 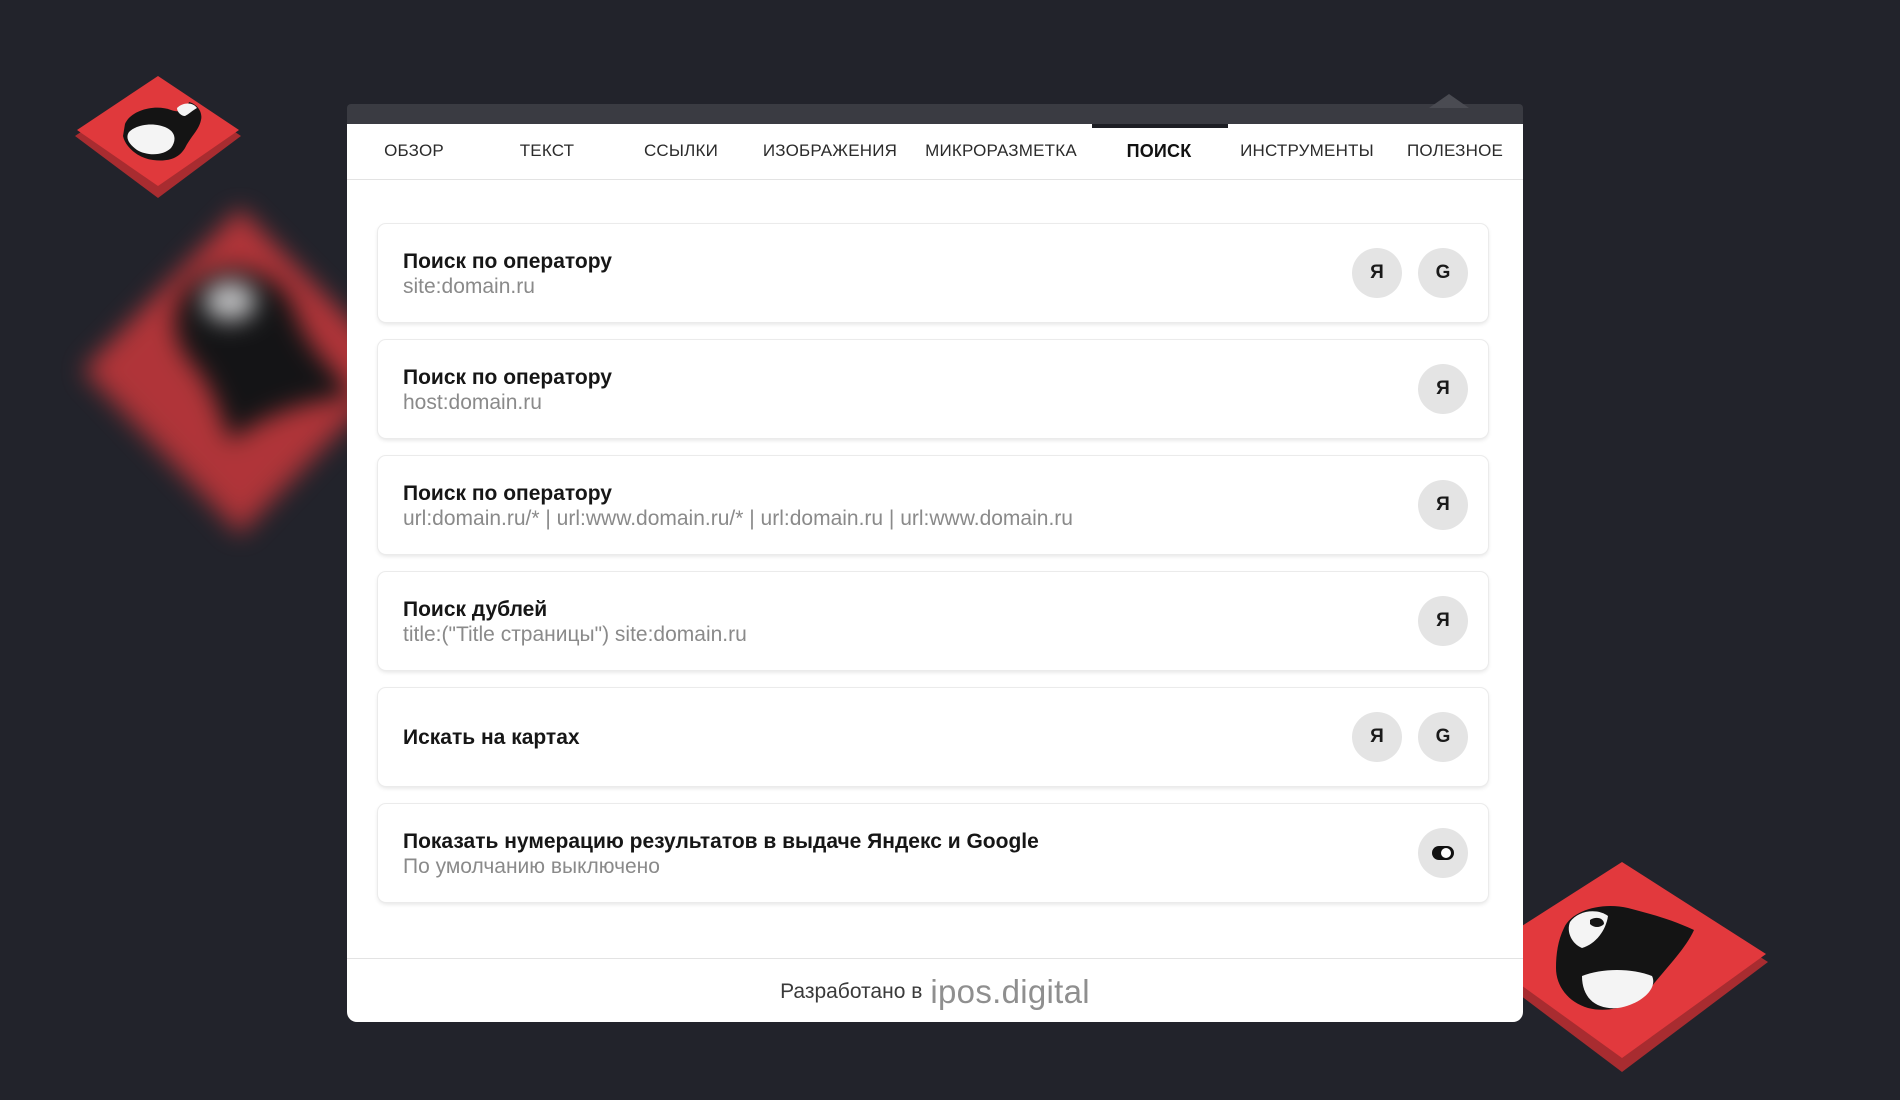 I want to click on tab-links: ССЫЛКИ, so click(x=681, y=151).